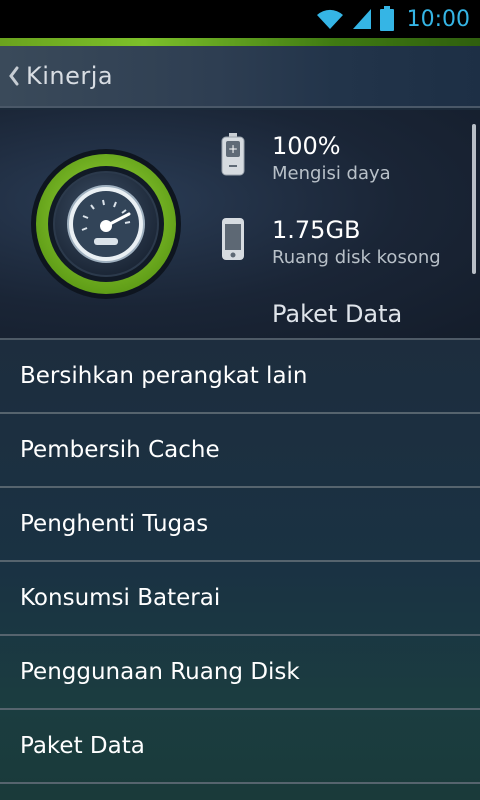 The width and height of the screenshot is (480, 800). What do you see at coordinates (240, 673) in the screenshot?
I see `menu-item-disk-usage: Penggunaan Ruang Disk` at bounding box center [240, 673].